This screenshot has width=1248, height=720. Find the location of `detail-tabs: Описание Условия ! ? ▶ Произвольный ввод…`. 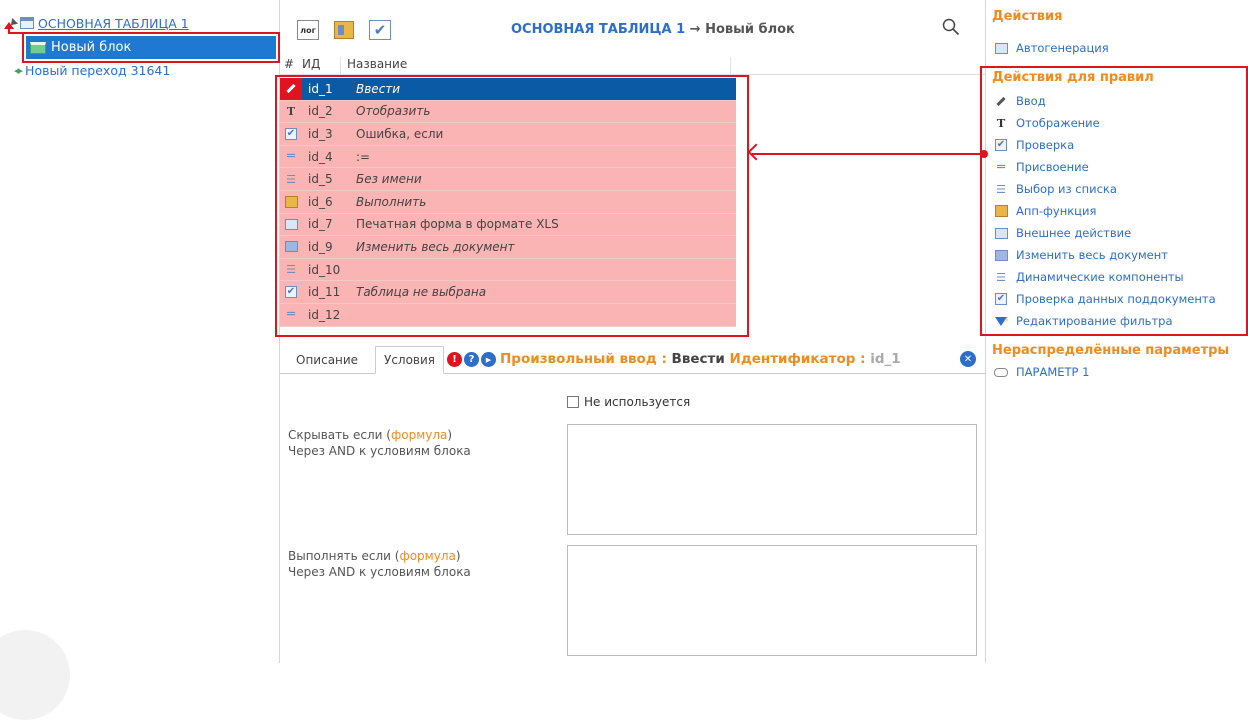

detail-tabs: Описание Условия ! ? ▶ Произвольный ввод… is located at coordinates (633, 359).